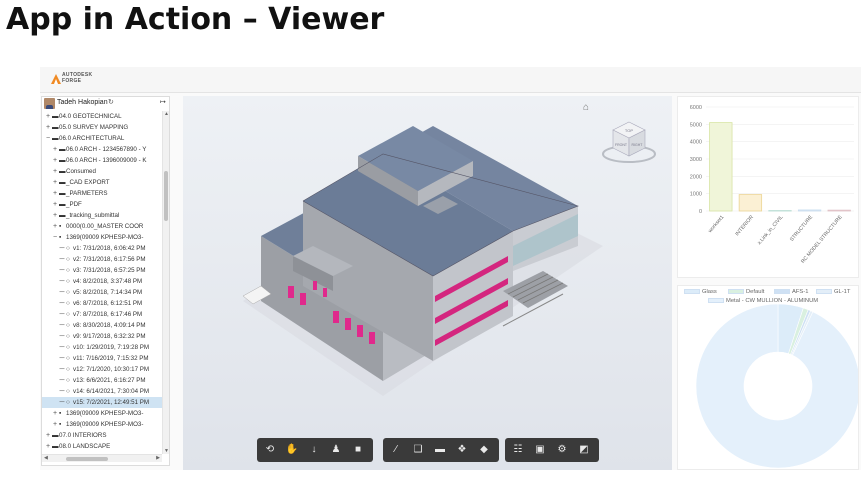 The width and height of the screenshot is (861, 484). What do you see at coordinates (102, 182) in the screenshot?
I see `tree-item: + ▬_CAD EXPORT` at bounding box center [102, 182].